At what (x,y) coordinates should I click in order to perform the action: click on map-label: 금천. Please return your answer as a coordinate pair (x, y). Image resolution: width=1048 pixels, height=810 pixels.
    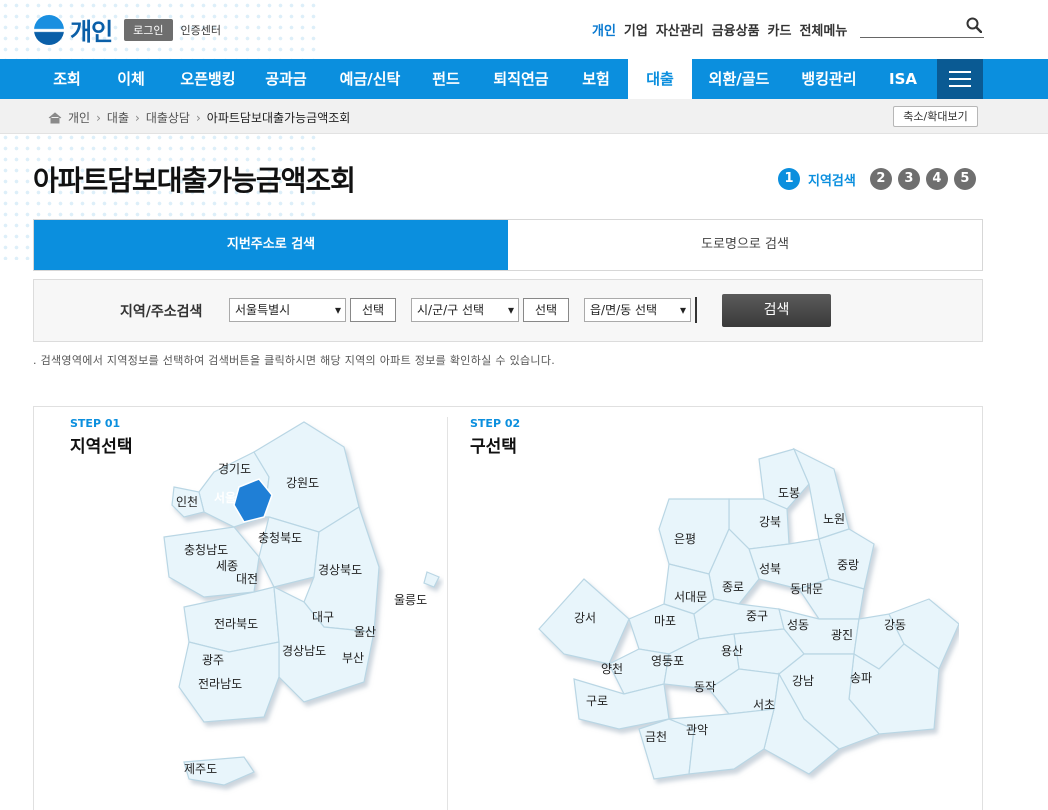
    Looking at the image, I should click on (656, 736).